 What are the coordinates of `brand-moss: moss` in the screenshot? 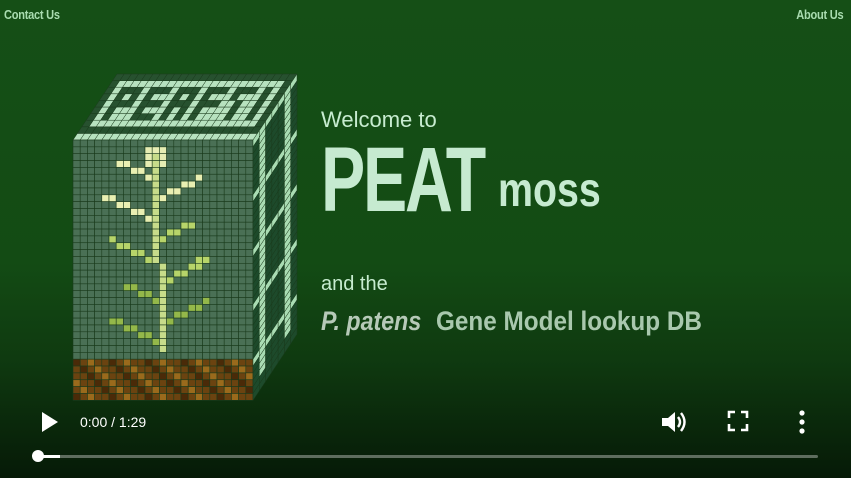 It's located at (549, 190).